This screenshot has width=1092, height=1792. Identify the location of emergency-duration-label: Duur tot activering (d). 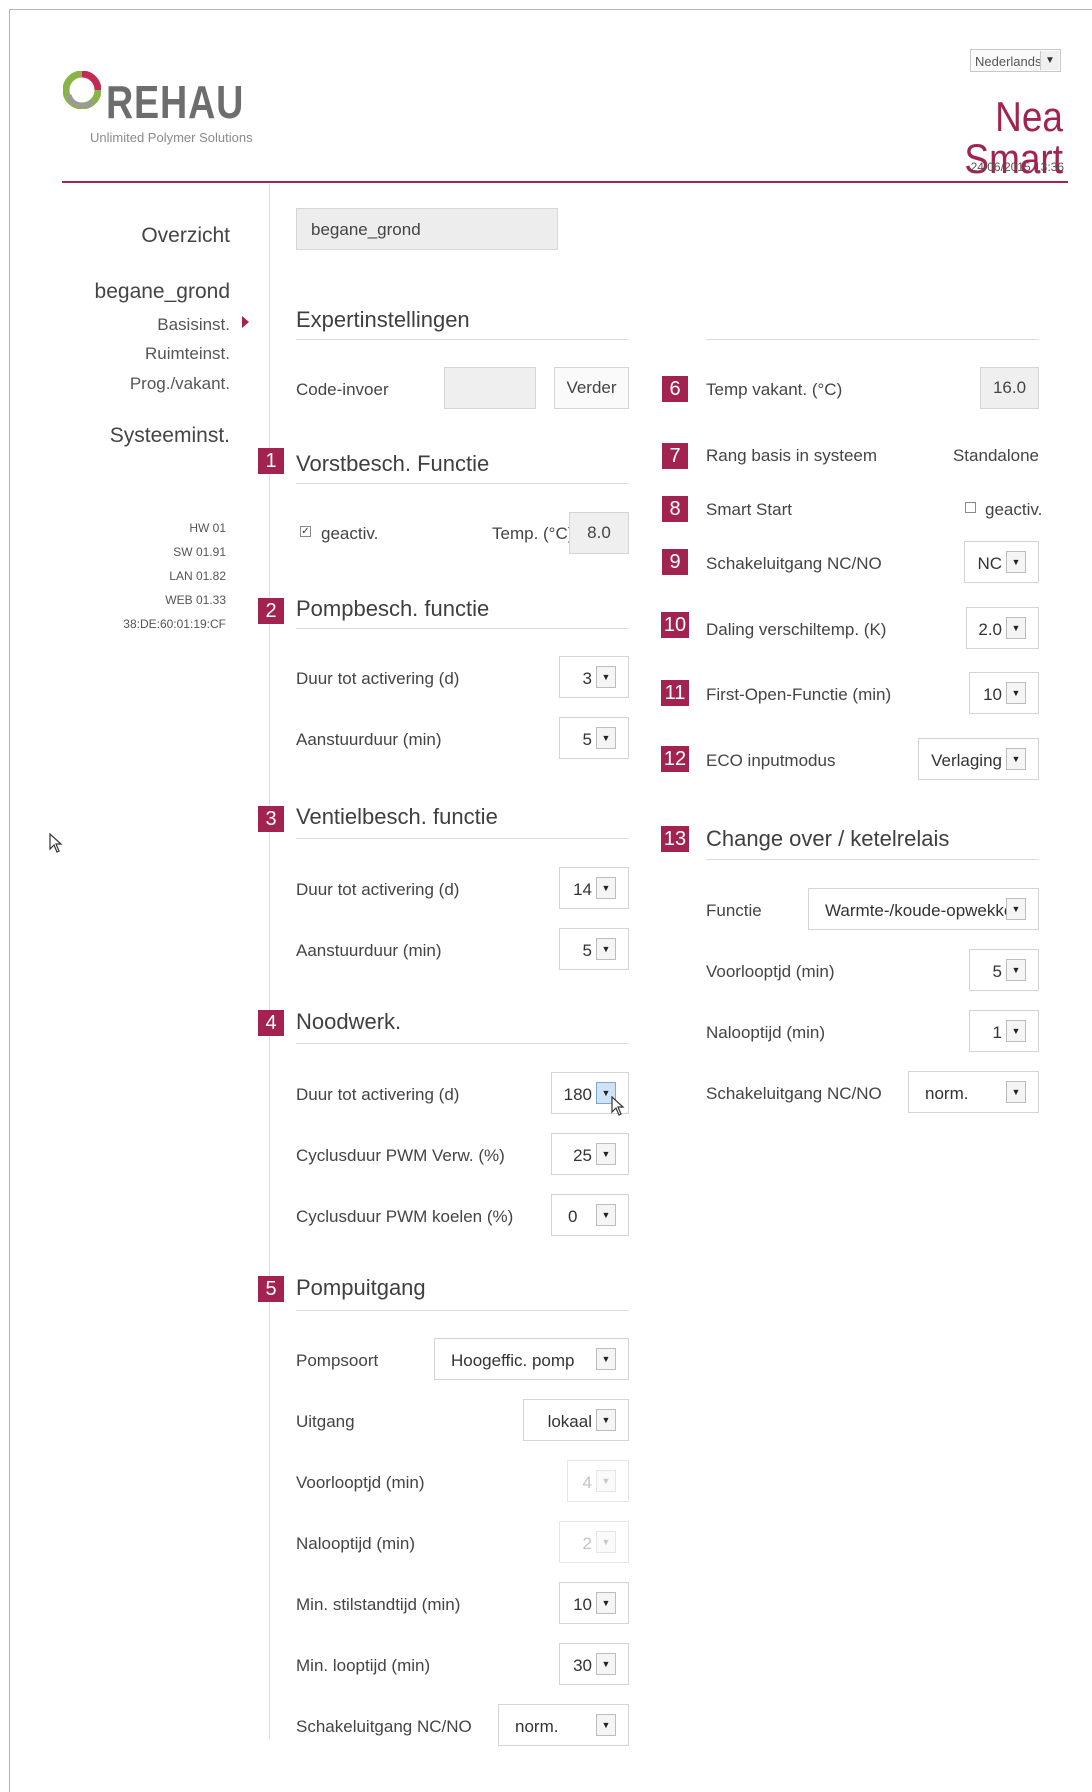
(378, 1094).